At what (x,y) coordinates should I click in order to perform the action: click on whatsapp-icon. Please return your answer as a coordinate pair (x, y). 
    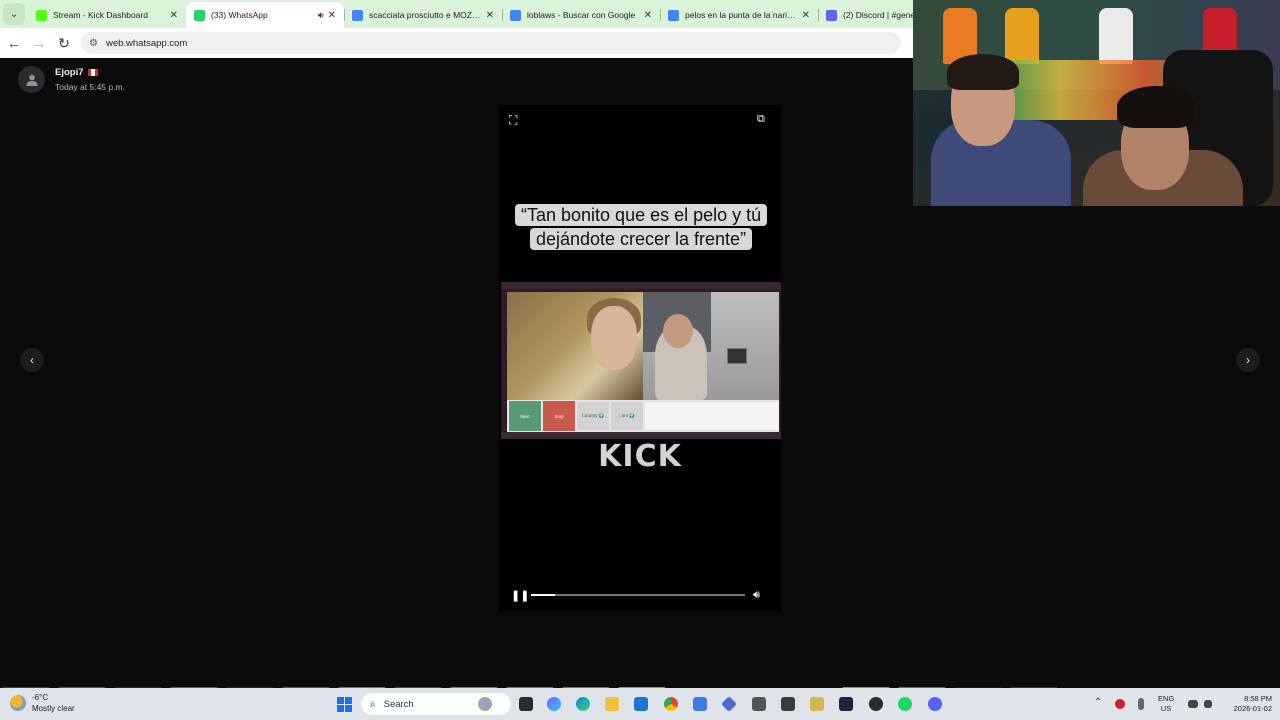
    Looking at the image, I should click on (199, 15).